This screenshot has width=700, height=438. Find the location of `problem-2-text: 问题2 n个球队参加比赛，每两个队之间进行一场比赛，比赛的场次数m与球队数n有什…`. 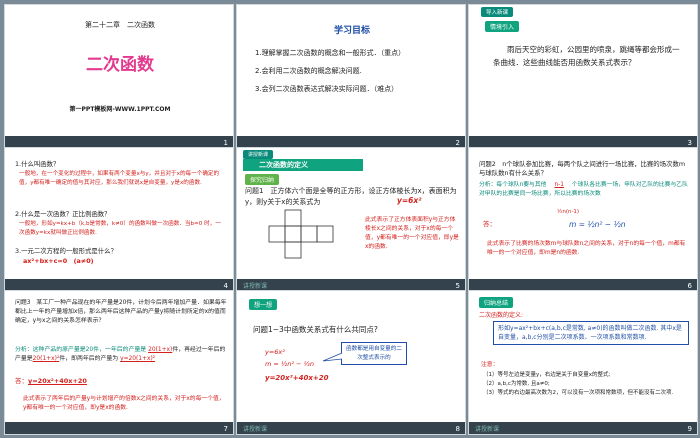

problem-2-text: 问题2 n个球队参加比赛，每两个队之间进行一场比赛，比赛的场次数m与球队数n有什… is located at coordinates (582, 168).